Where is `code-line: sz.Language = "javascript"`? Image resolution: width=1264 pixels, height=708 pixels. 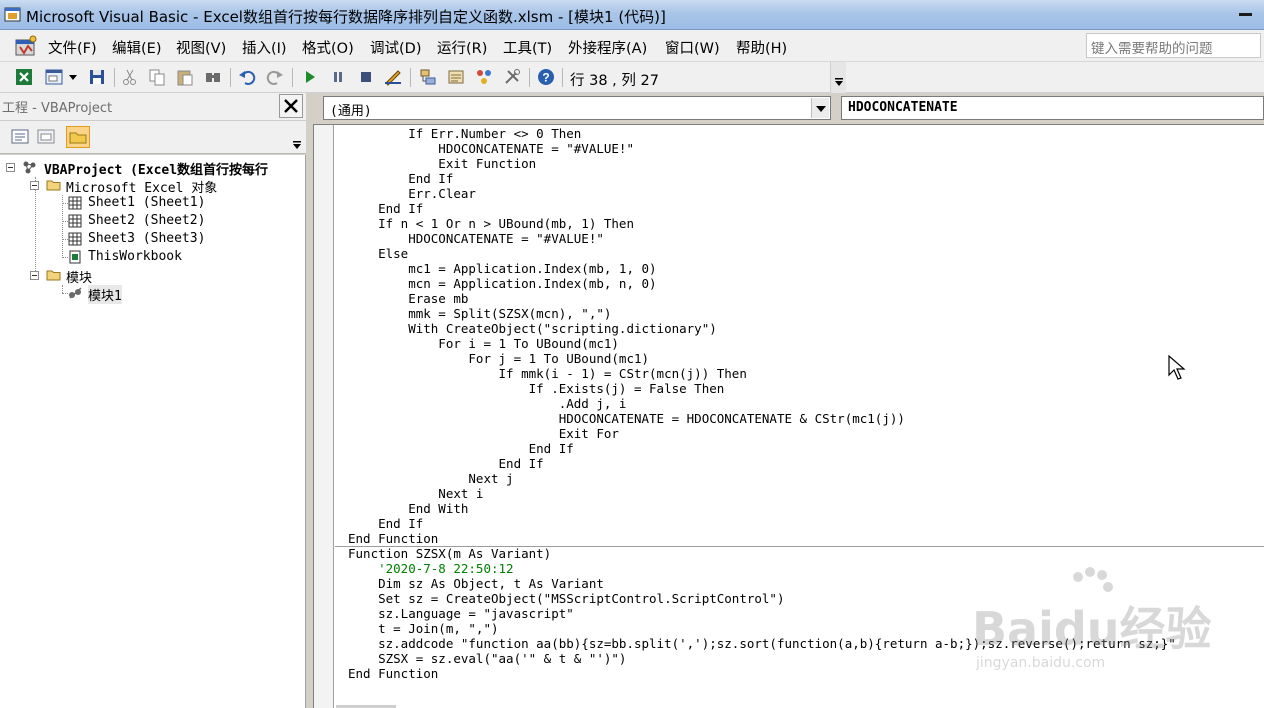 code-line: sz.Language = "javascript" is located at coordinates (461, 613).